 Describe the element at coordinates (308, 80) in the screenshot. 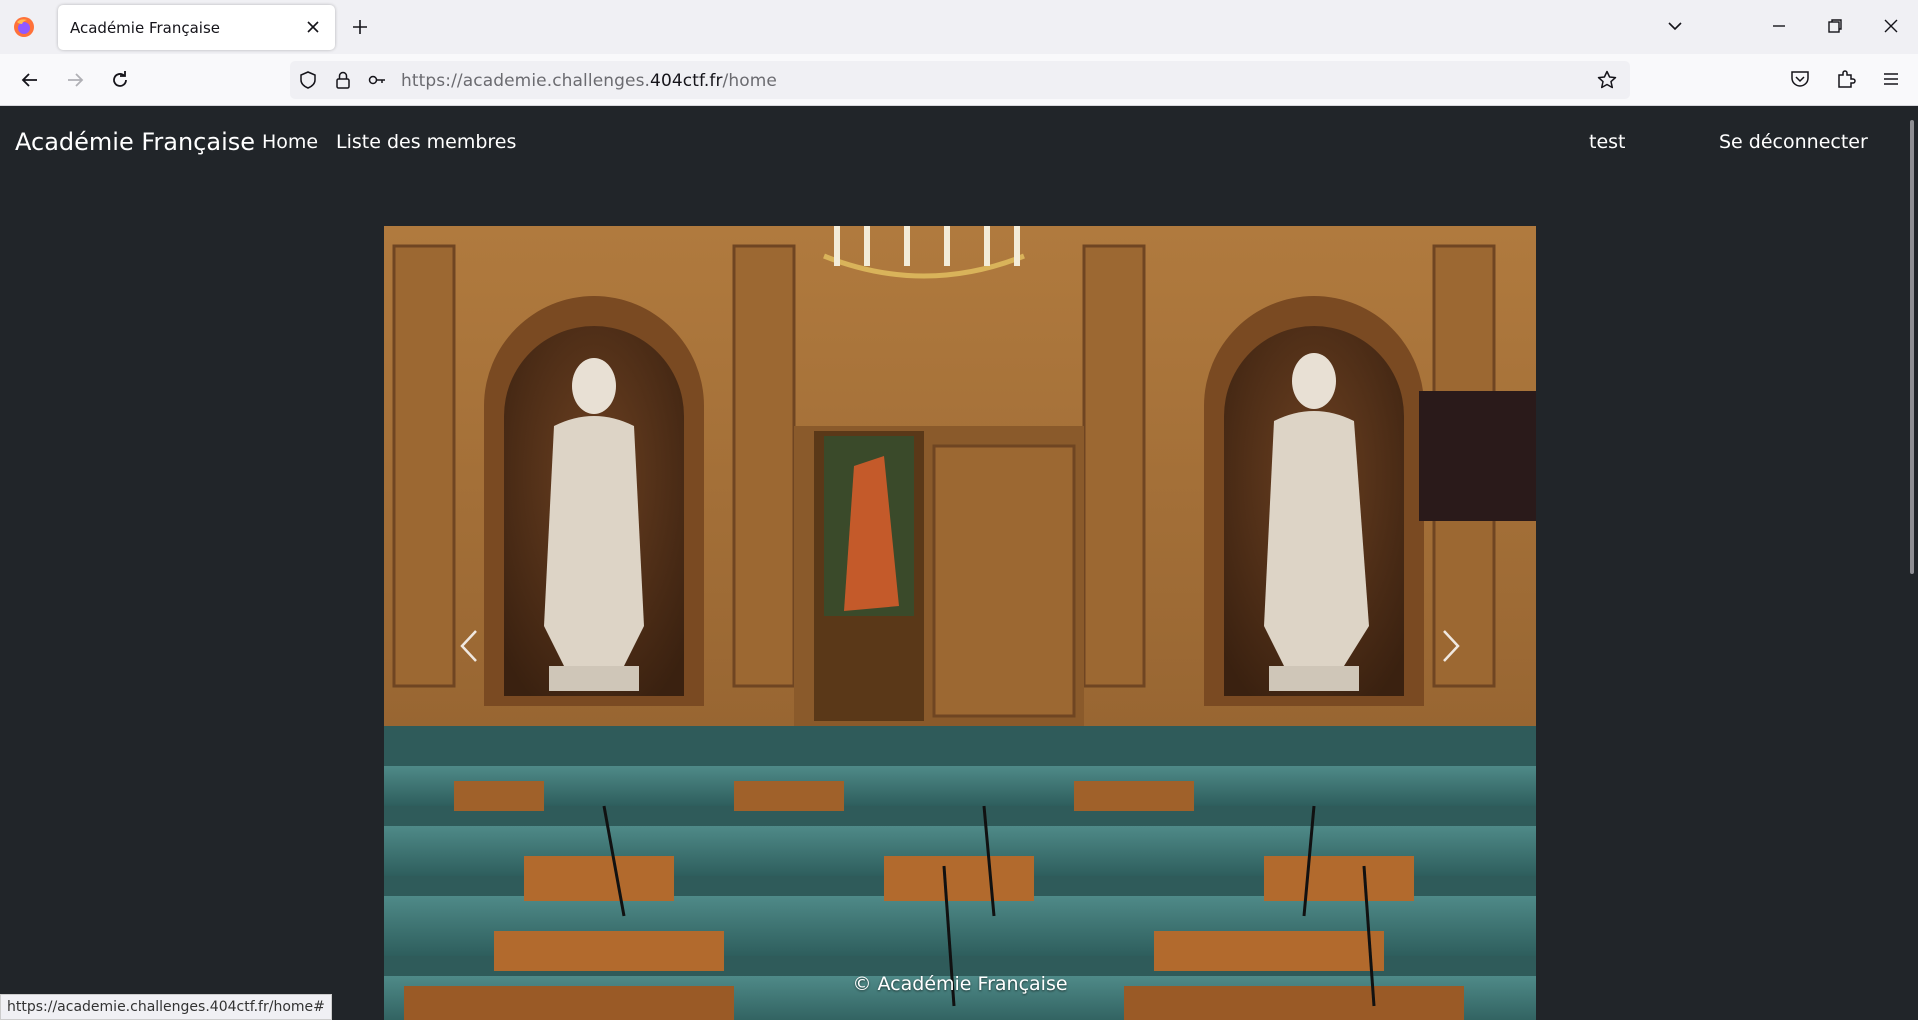

I see `shield-icon` at that location.